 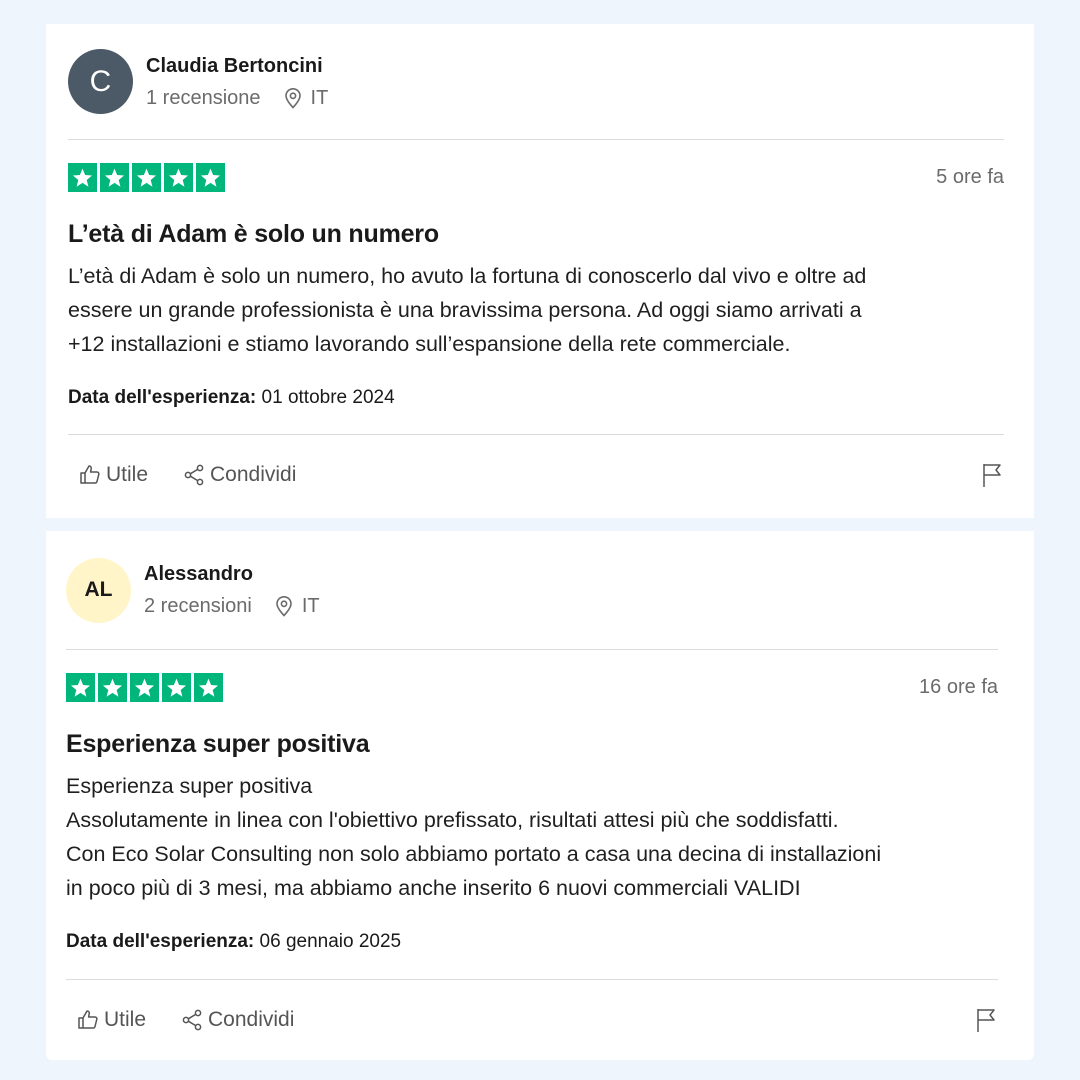 I want to click on review-body-line: Esperienza super positiva, so click(x=189, y=786).